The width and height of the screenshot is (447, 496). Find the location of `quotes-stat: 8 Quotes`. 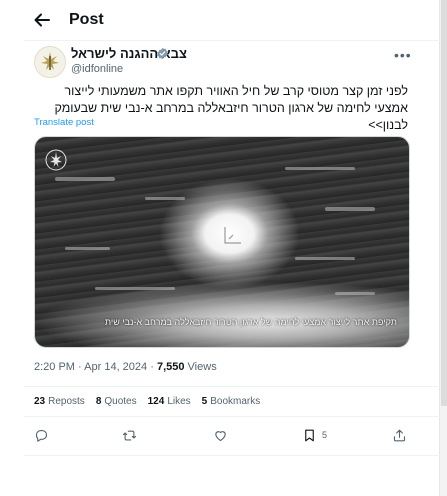

quotes-stat: 8 Quotes is located at coordinates (116, 401).